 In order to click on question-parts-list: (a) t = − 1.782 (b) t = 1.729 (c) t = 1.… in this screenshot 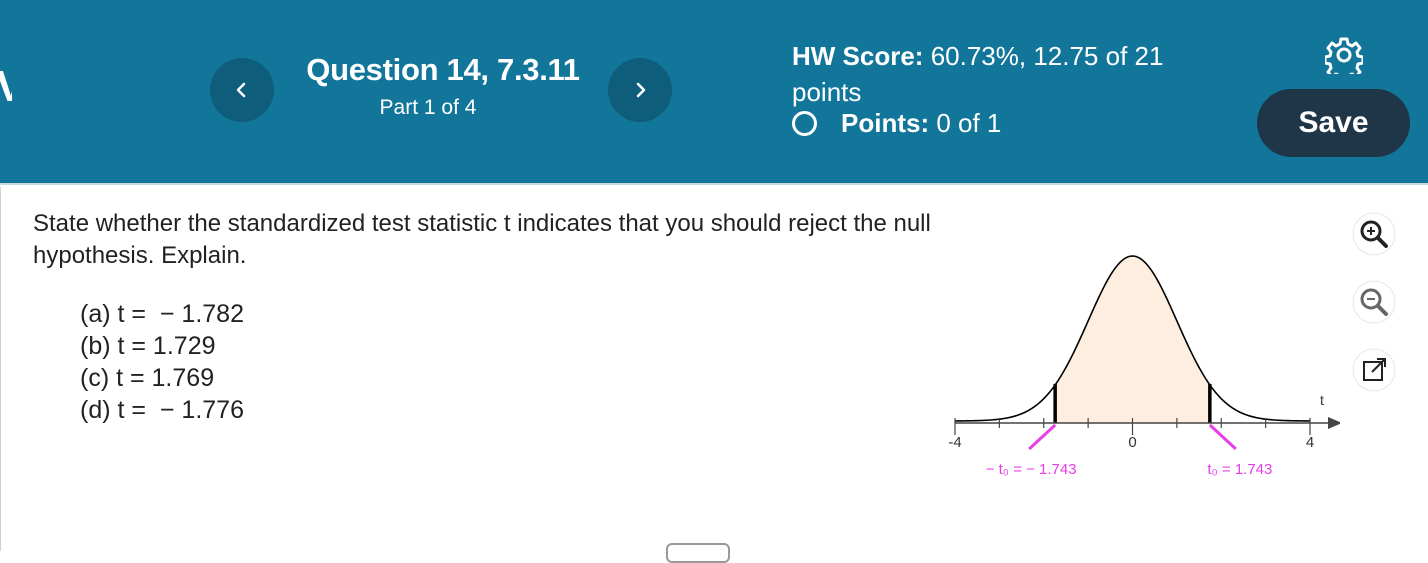, I will do `click(162, 362)`.